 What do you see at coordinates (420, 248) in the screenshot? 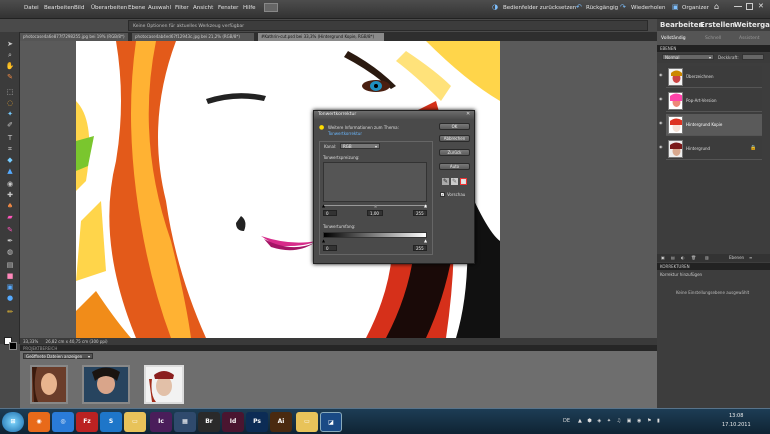
I see `output-white-field: 255` at bounding box center [420, 248].